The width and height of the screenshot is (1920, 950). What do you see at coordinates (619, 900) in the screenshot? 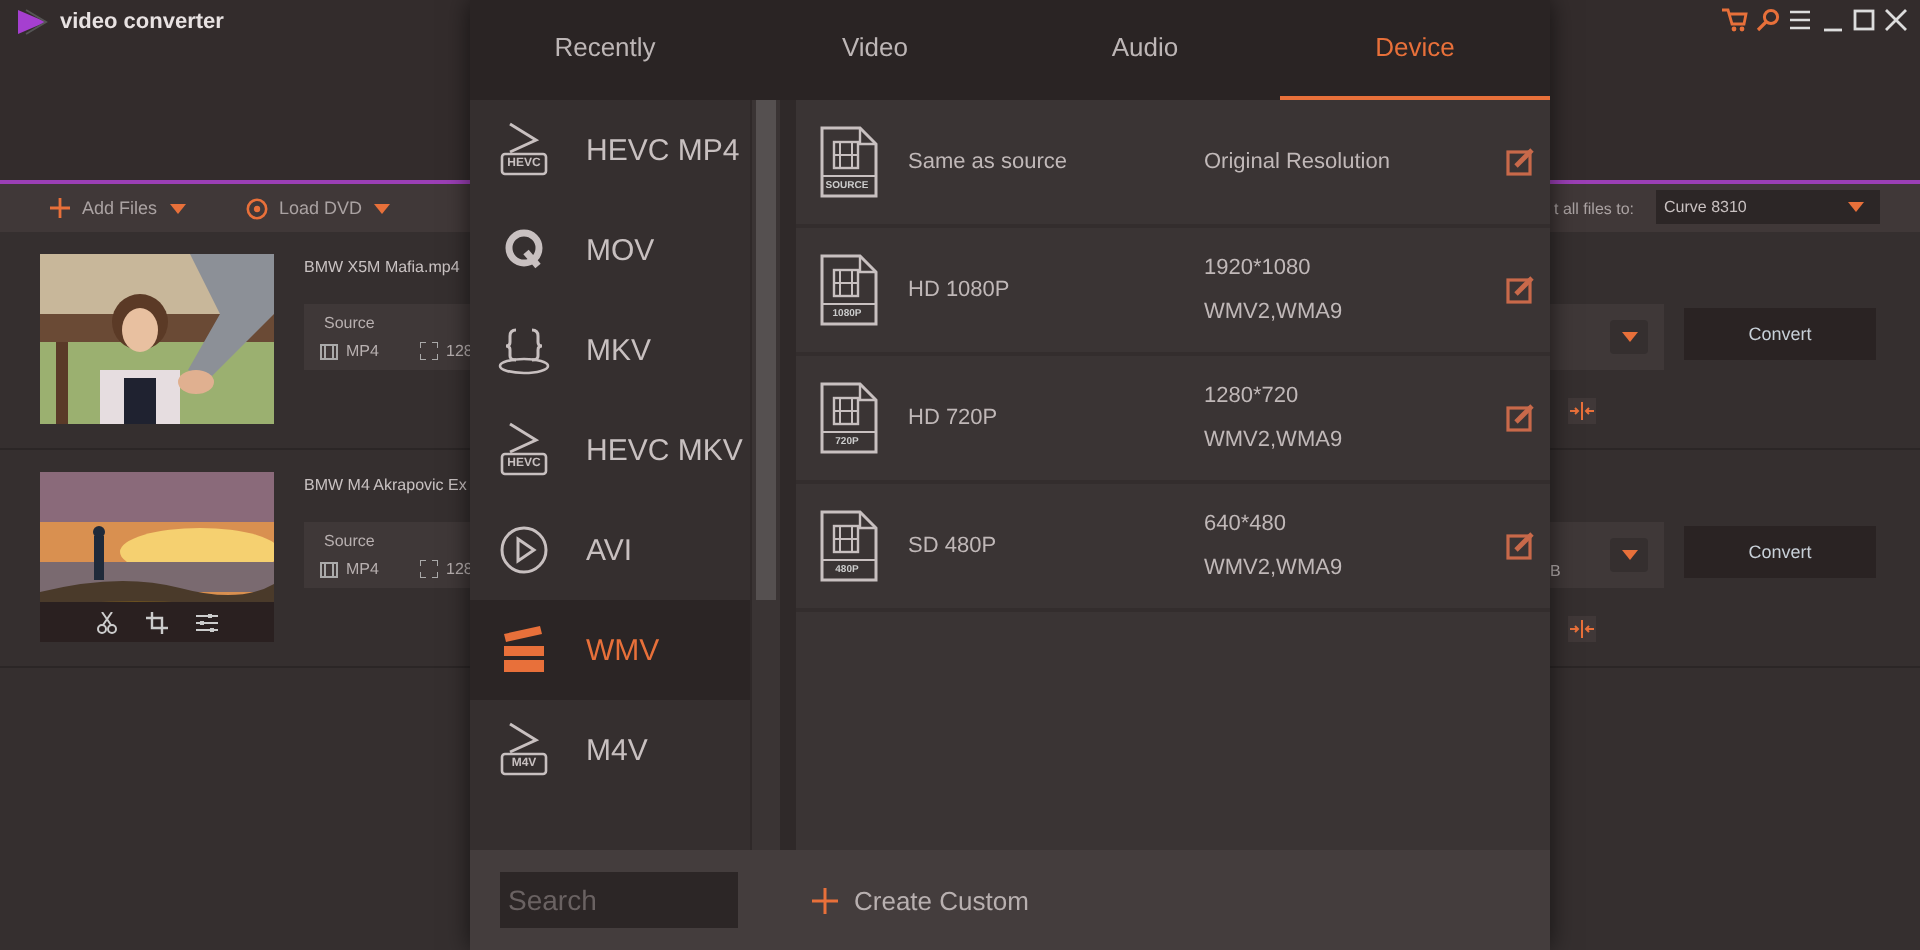
I see `search-field: Search` at bounding box center [619, 900].